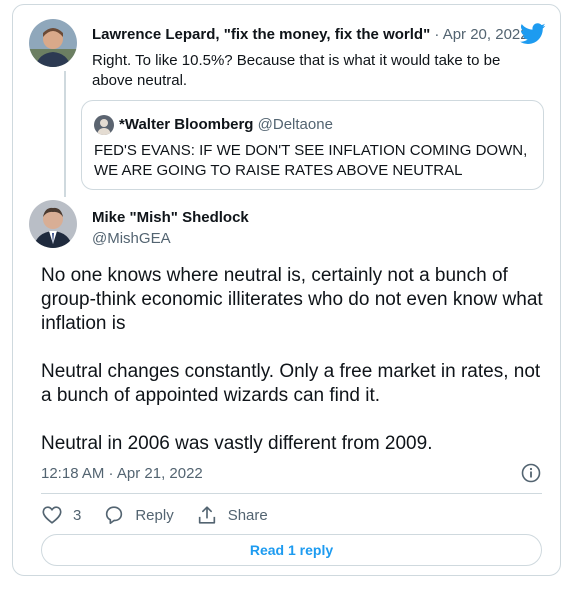 This screenshot has width=577, height=600. What do you see at coordinates (186, 124) in the screenshot?
I see `quote-author-name: *Walter Bloomberg` at bounding box center [186, 124].